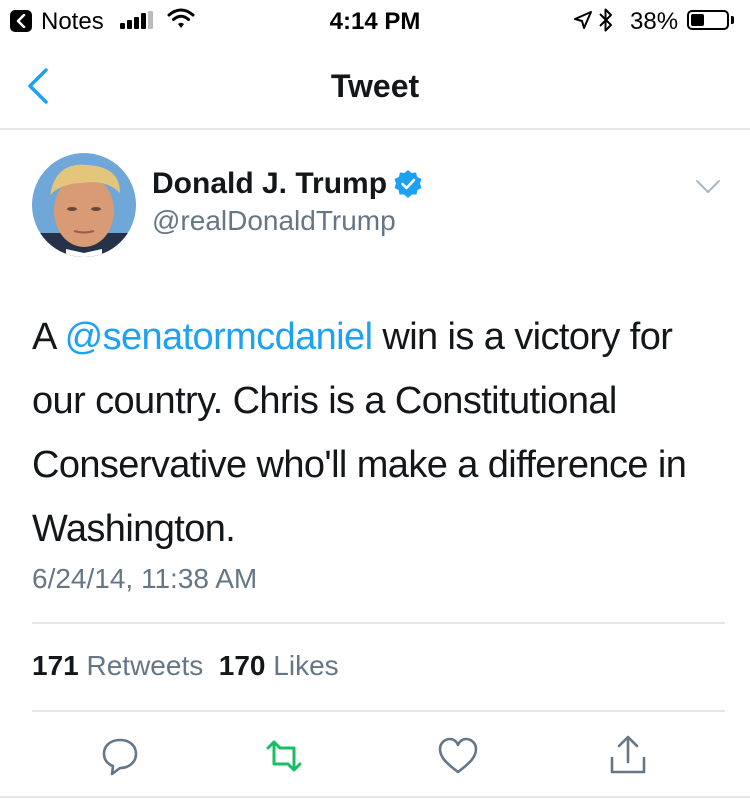  I want to click on author-name: Donald J. Trump, so click(269, 184).